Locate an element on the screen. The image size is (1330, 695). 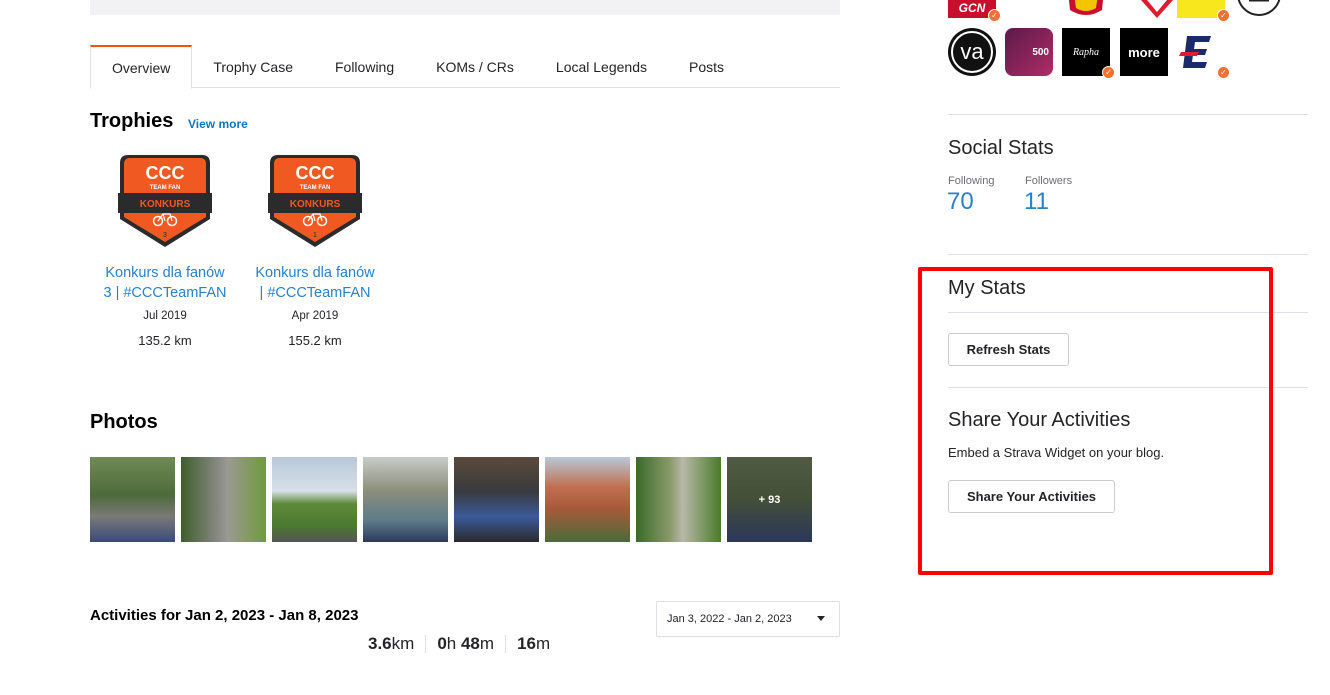
tab-posts: Posts is located at coordinates (706, 66).